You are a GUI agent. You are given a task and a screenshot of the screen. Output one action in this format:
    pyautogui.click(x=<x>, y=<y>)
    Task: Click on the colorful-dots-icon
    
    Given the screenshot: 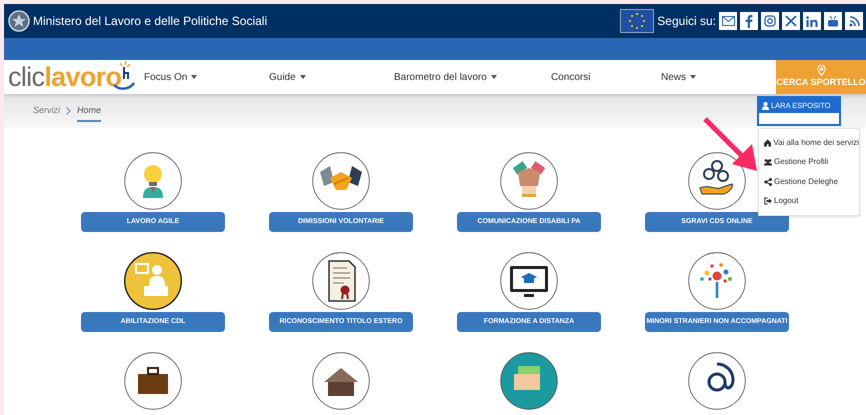 What is the action you would take?
    pyautogui.click(x=717, y=281)
    